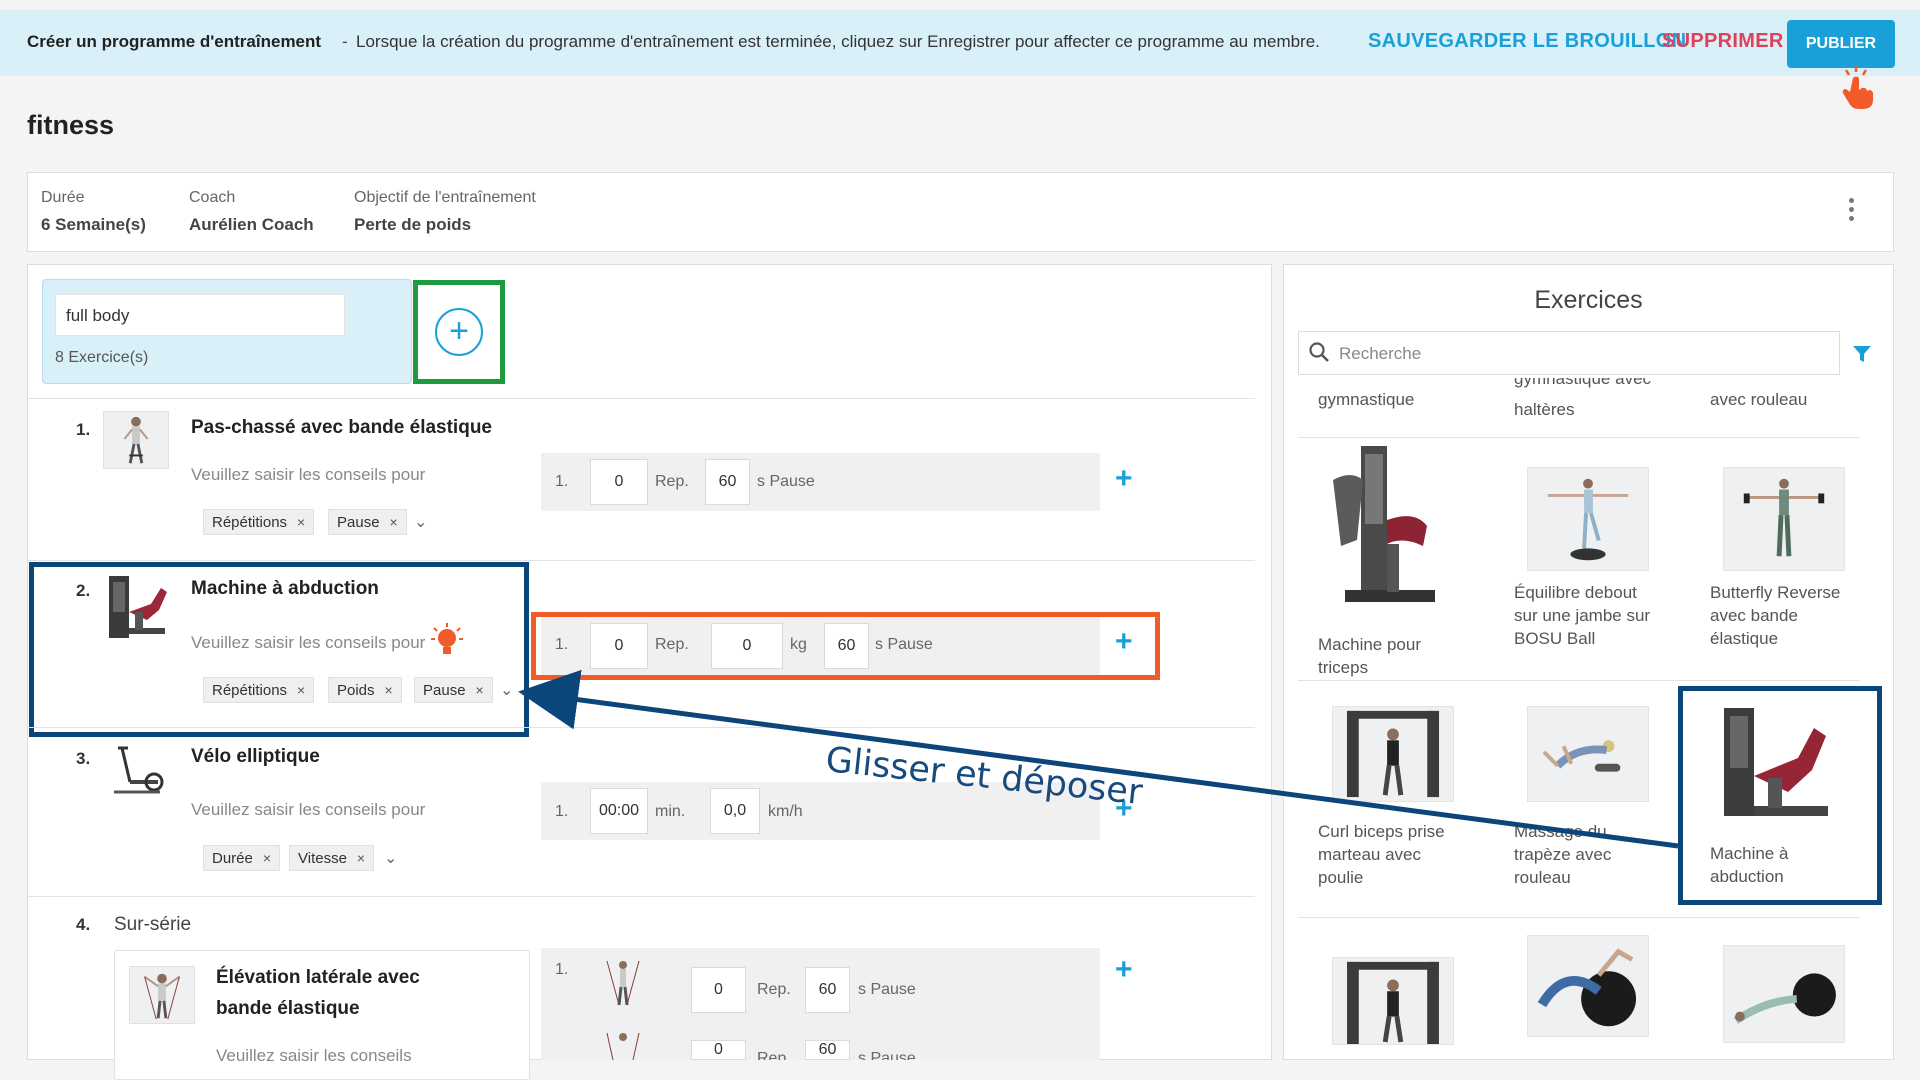 Image resolution: width=1920 pixels, height=1080 pixels. I want to click on speed-input: 0,0, so click(735, 811).